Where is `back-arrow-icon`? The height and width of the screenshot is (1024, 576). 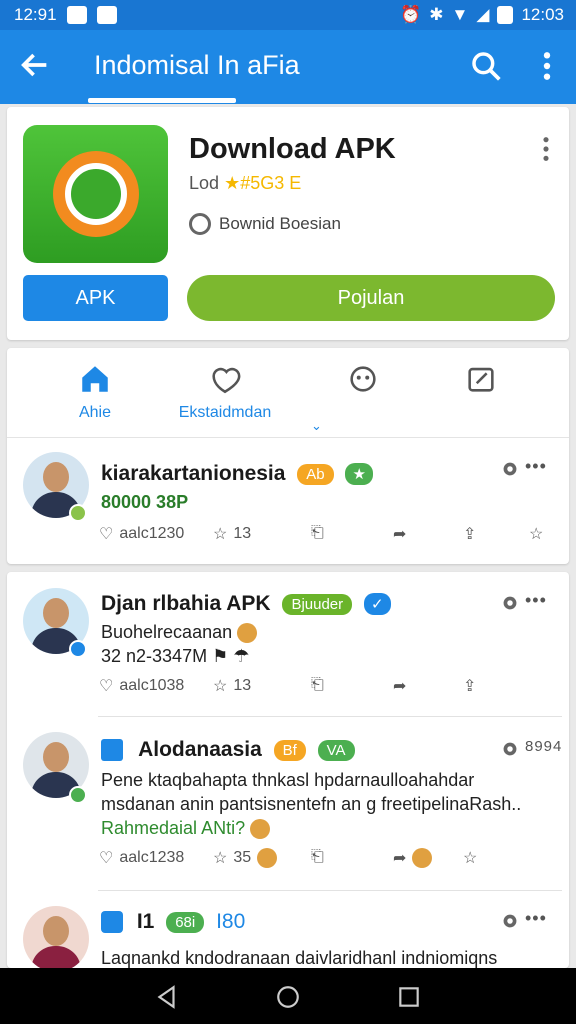 back-arrow-icon is located at coordinates (35, 65).